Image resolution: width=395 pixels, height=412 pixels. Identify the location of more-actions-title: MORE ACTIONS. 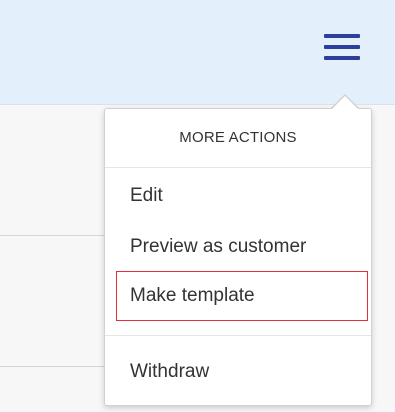
(238, 137).